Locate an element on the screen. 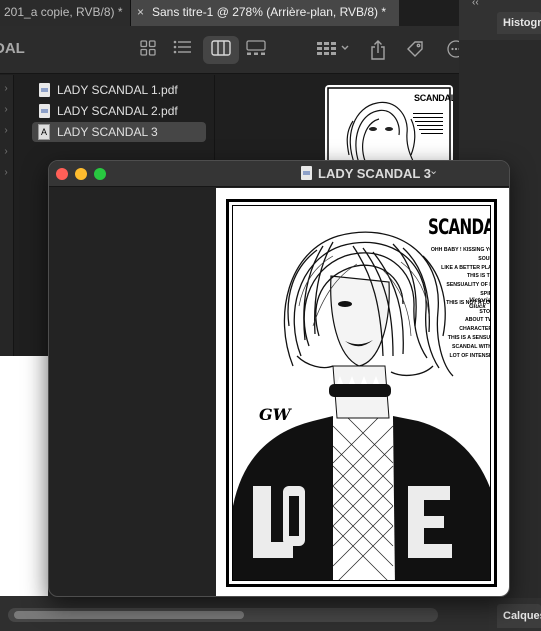  share-icon is located at coordinates (378, 50).